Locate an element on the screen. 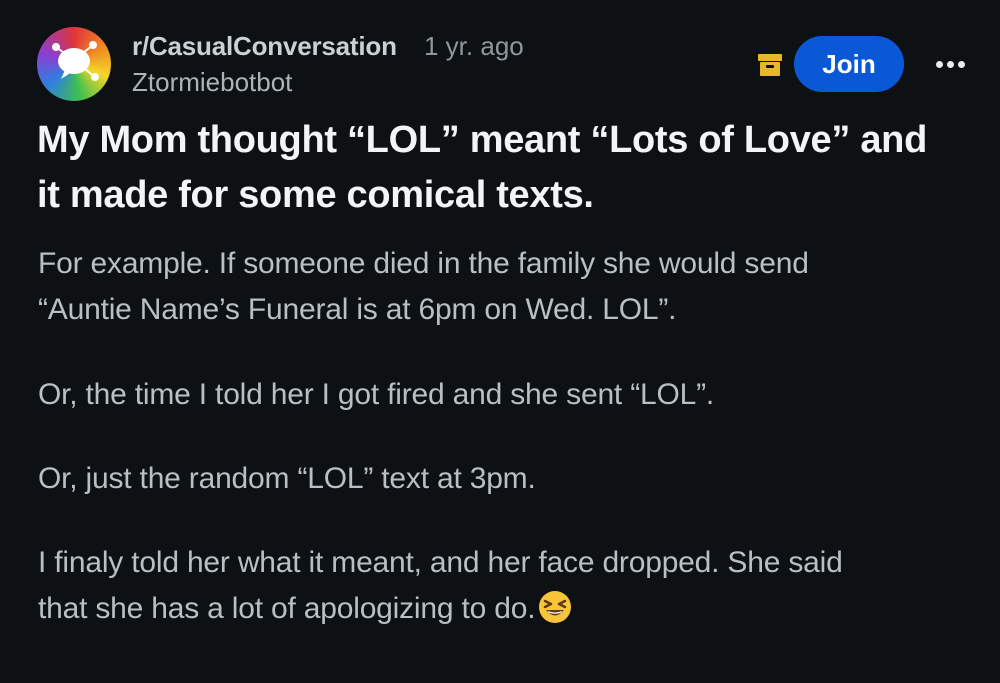  join-button: Join is located at coordinates (849, 64).